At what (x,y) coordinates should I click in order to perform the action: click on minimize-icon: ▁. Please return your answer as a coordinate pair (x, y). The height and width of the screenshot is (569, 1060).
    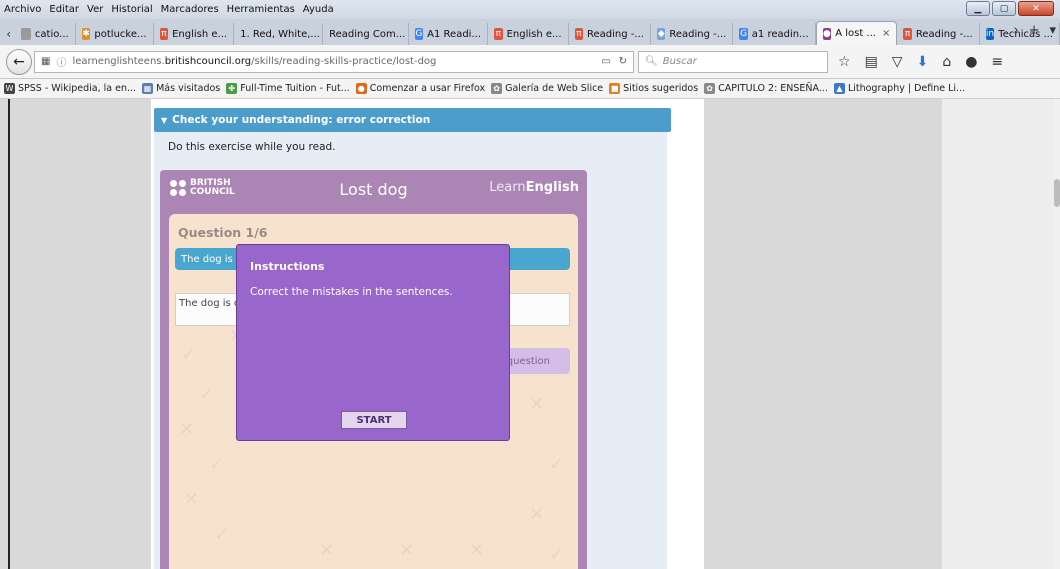
    Looking at the image, I should click on (978, 8).